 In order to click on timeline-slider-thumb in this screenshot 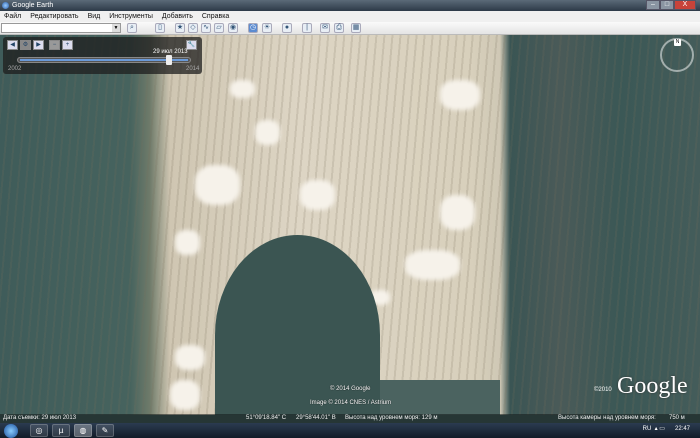, I will do `click(169, 60)`.